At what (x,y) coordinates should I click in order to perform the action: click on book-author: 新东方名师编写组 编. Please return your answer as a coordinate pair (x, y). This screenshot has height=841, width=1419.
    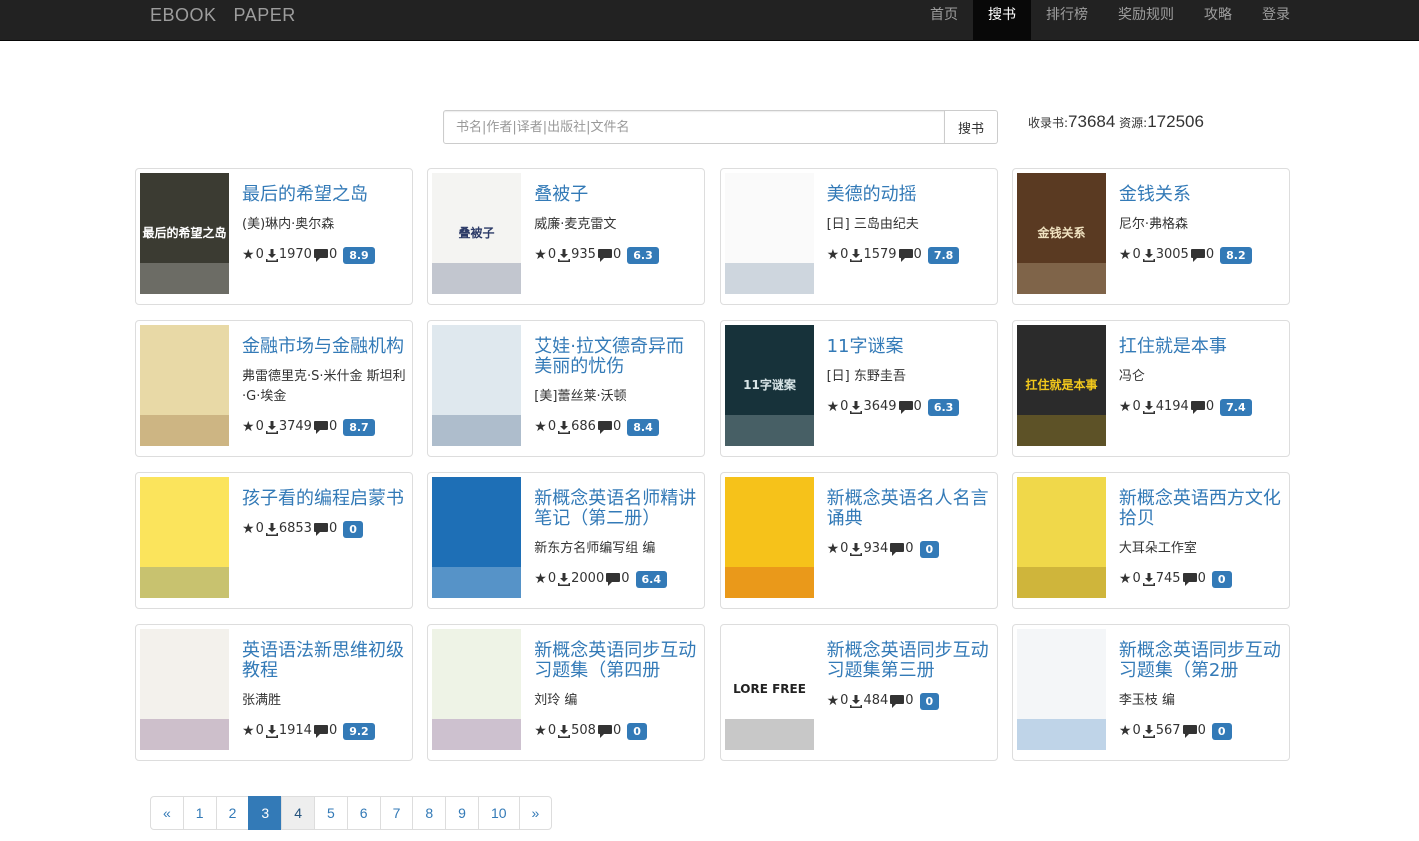
    Looking at the image, I should click on (595, 548).